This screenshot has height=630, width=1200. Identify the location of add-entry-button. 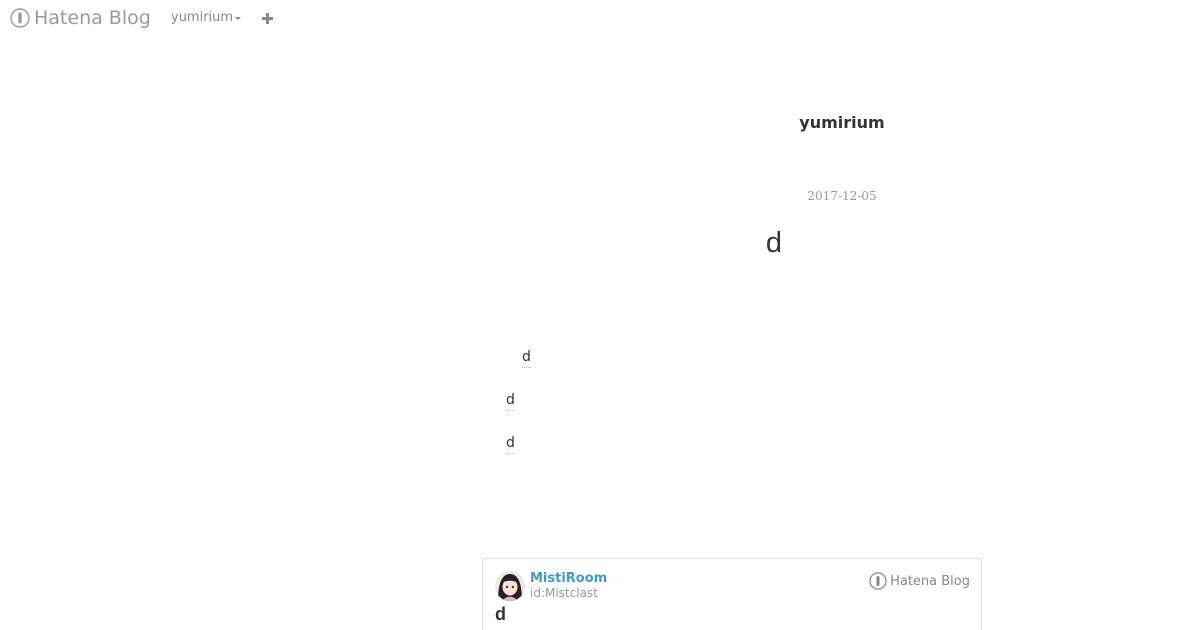
(267, 18).